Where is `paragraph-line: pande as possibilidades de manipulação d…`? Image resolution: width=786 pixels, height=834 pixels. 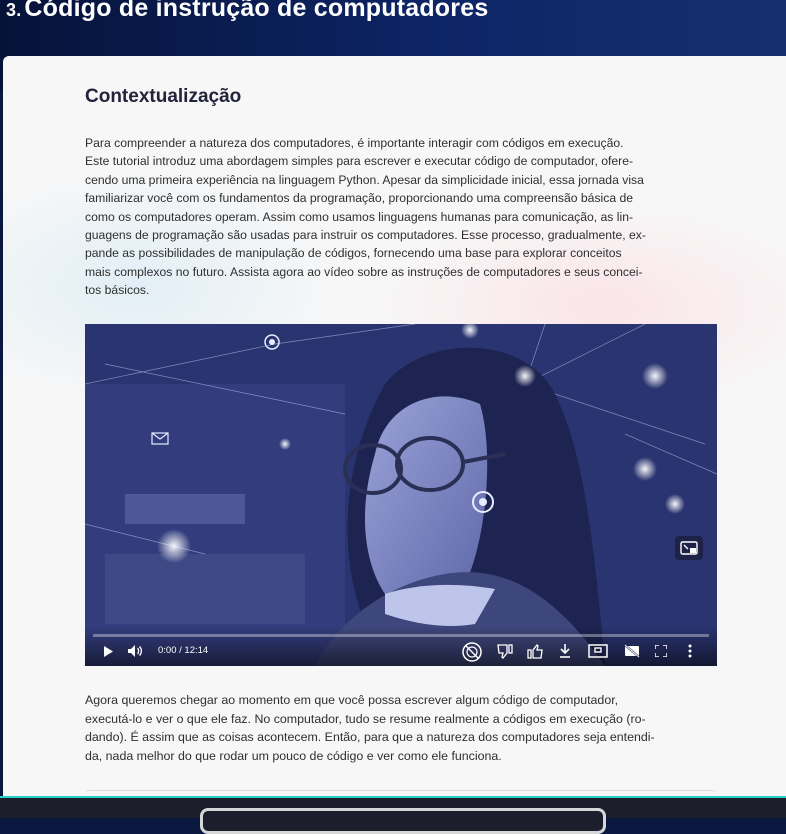 paragraph-line: pande as possibilidades de manipulação d… is located at coordinates (353, 253).